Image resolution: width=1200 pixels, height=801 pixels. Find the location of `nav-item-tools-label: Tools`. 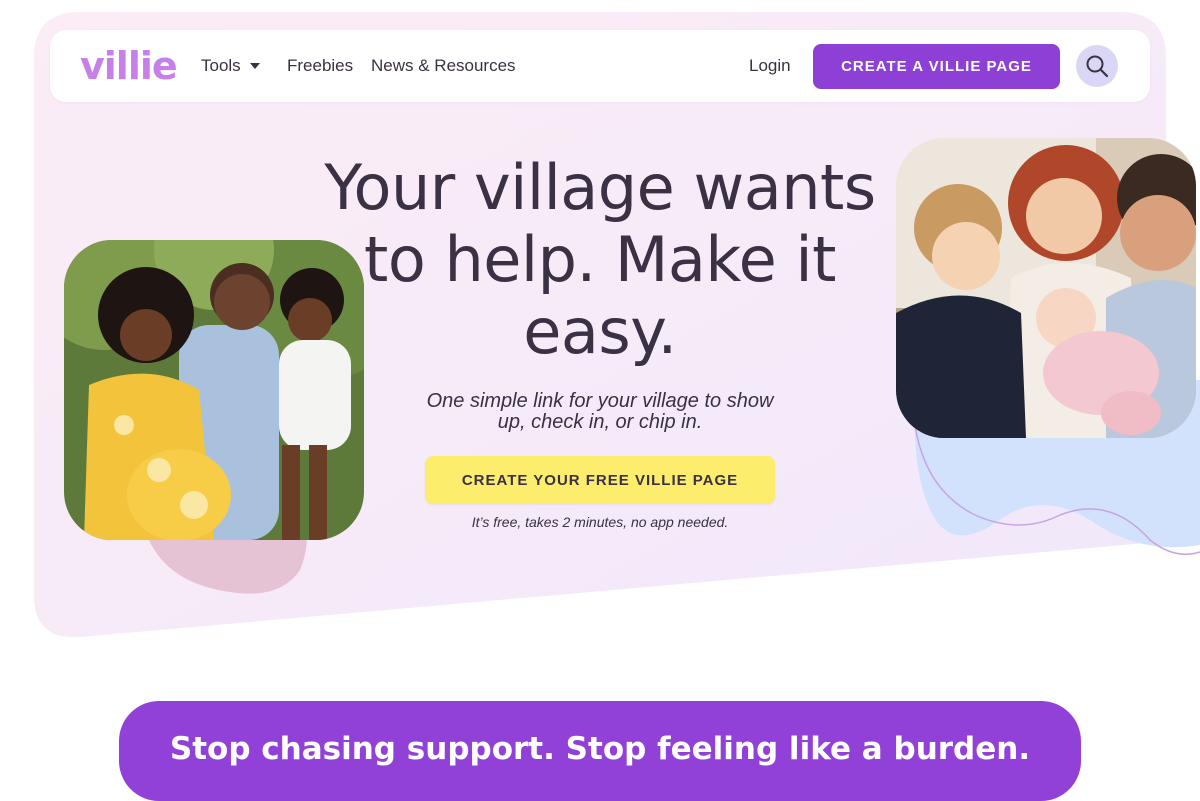

nav-item-tools-label: Tools is located at coordinates (221, 65).